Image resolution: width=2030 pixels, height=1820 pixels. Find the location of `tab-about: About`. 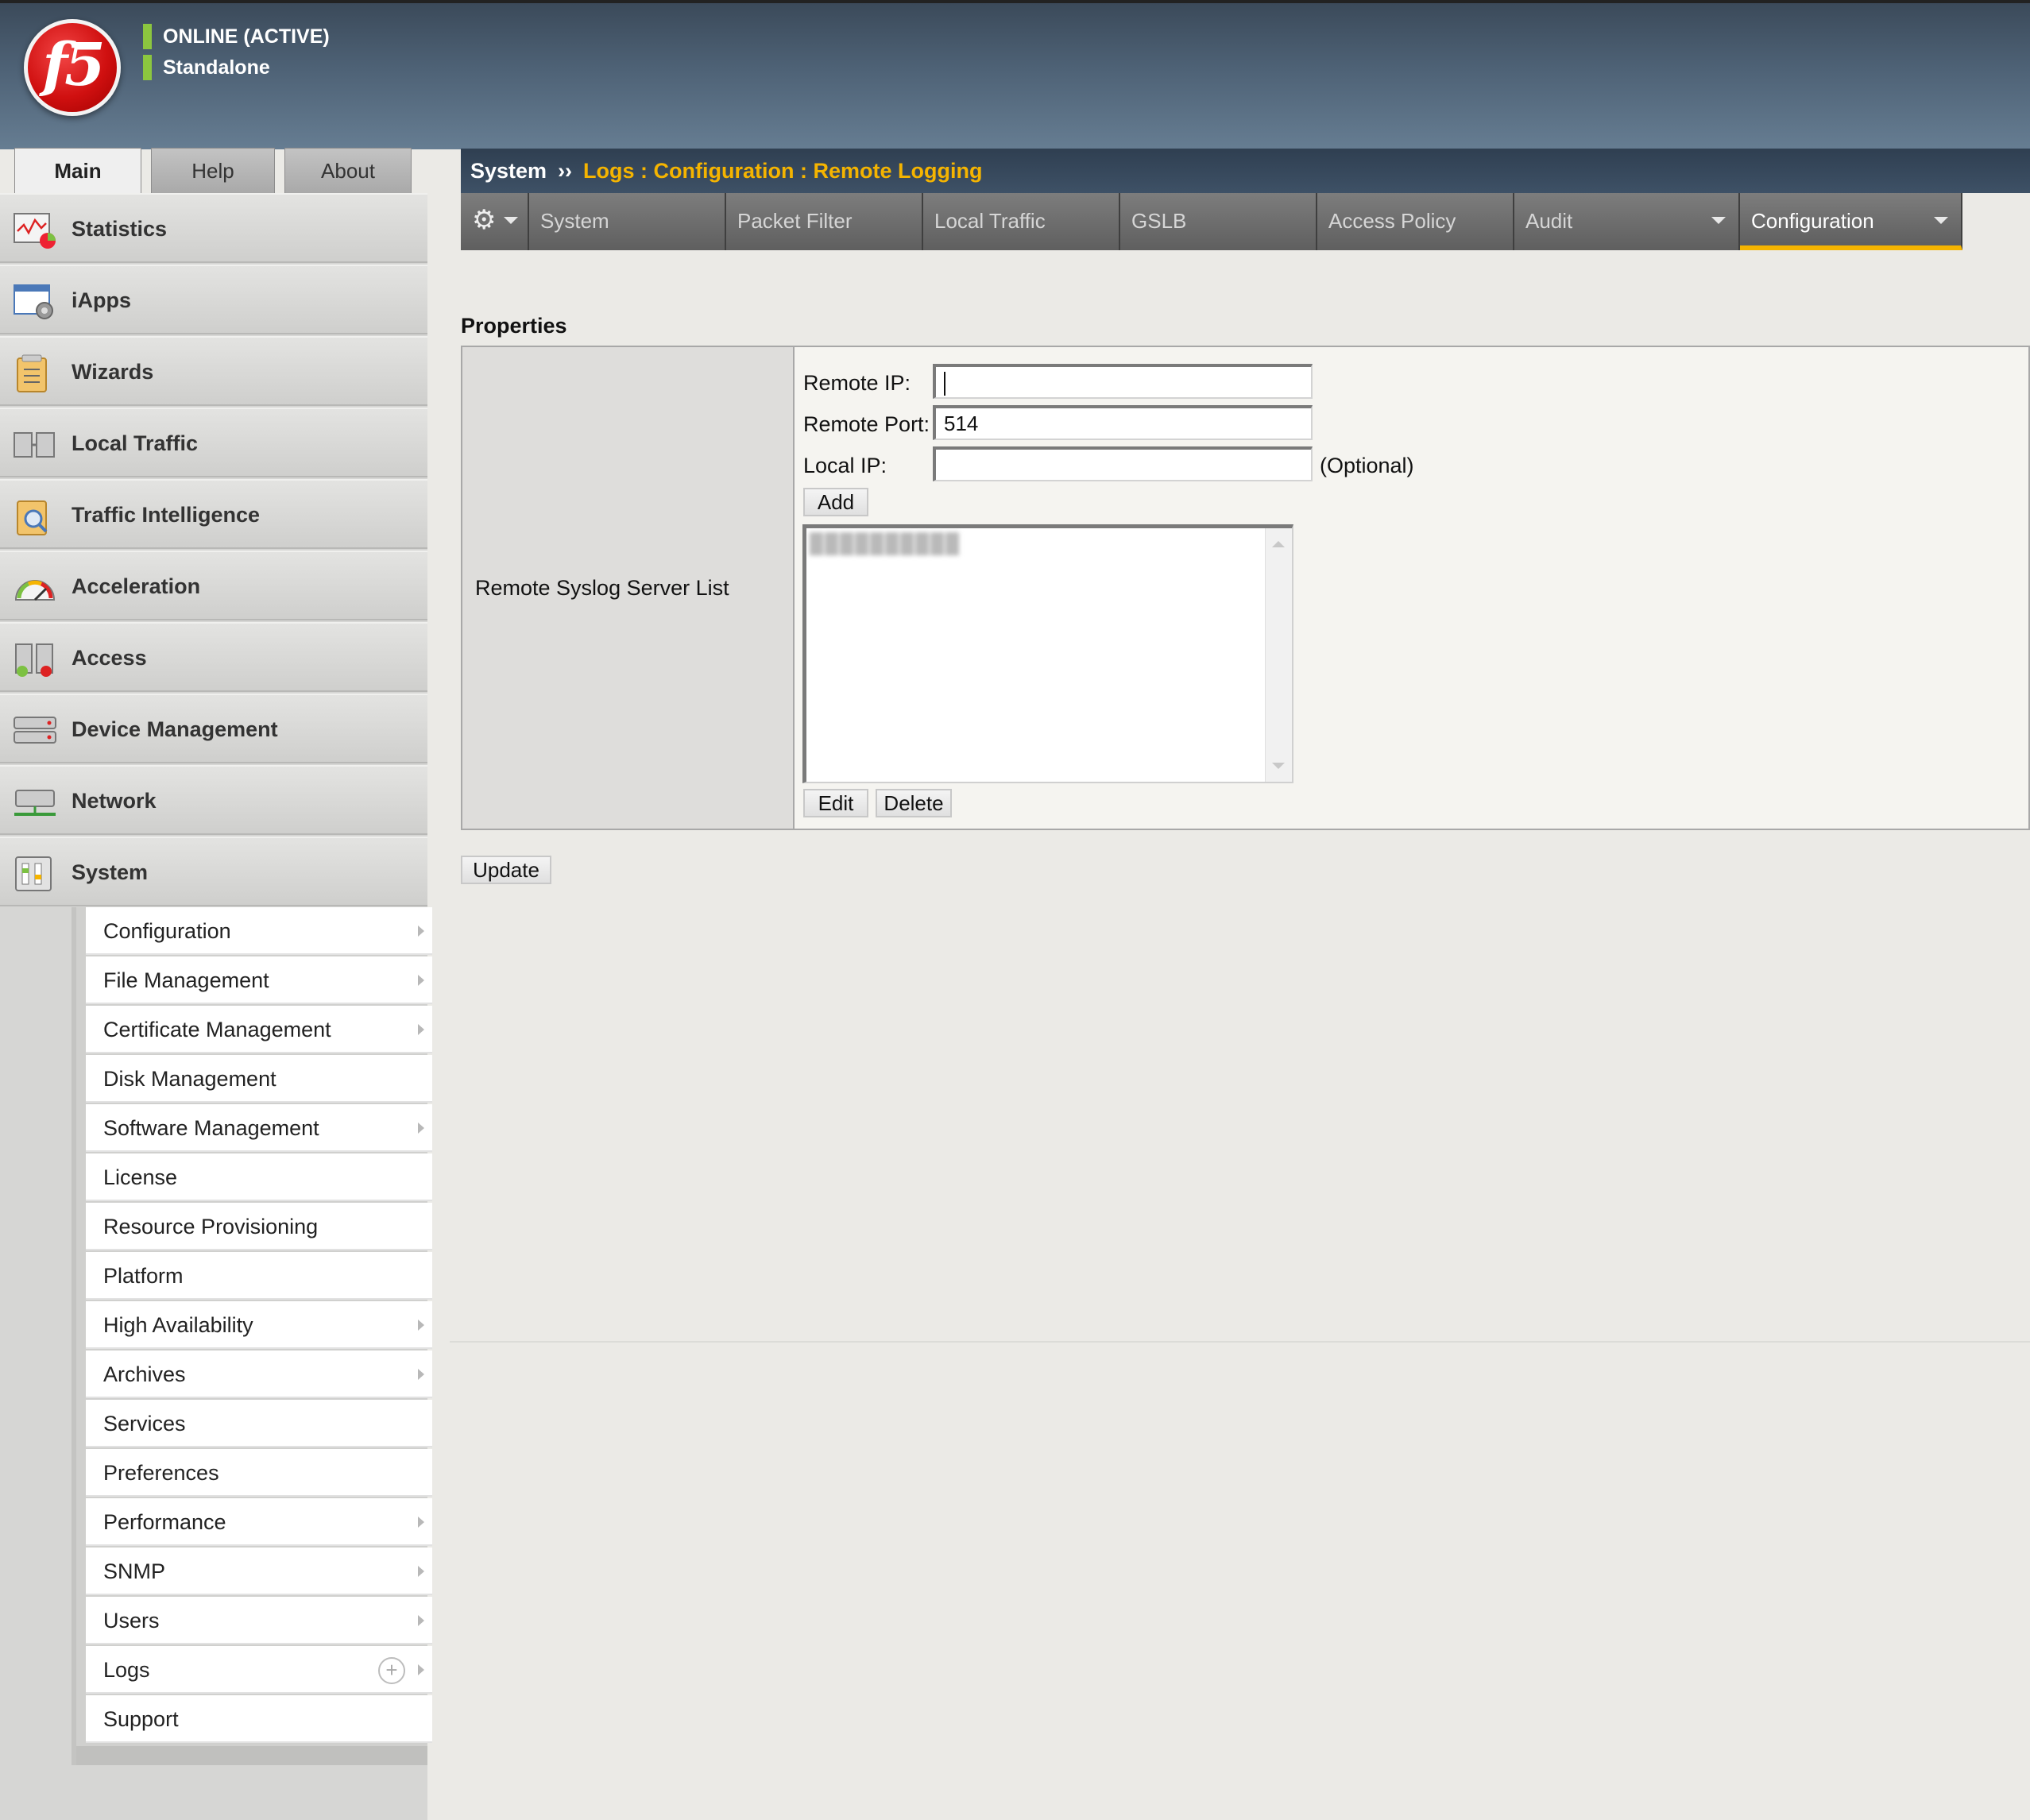

tab-about: About is located at coordinates (348, 170).